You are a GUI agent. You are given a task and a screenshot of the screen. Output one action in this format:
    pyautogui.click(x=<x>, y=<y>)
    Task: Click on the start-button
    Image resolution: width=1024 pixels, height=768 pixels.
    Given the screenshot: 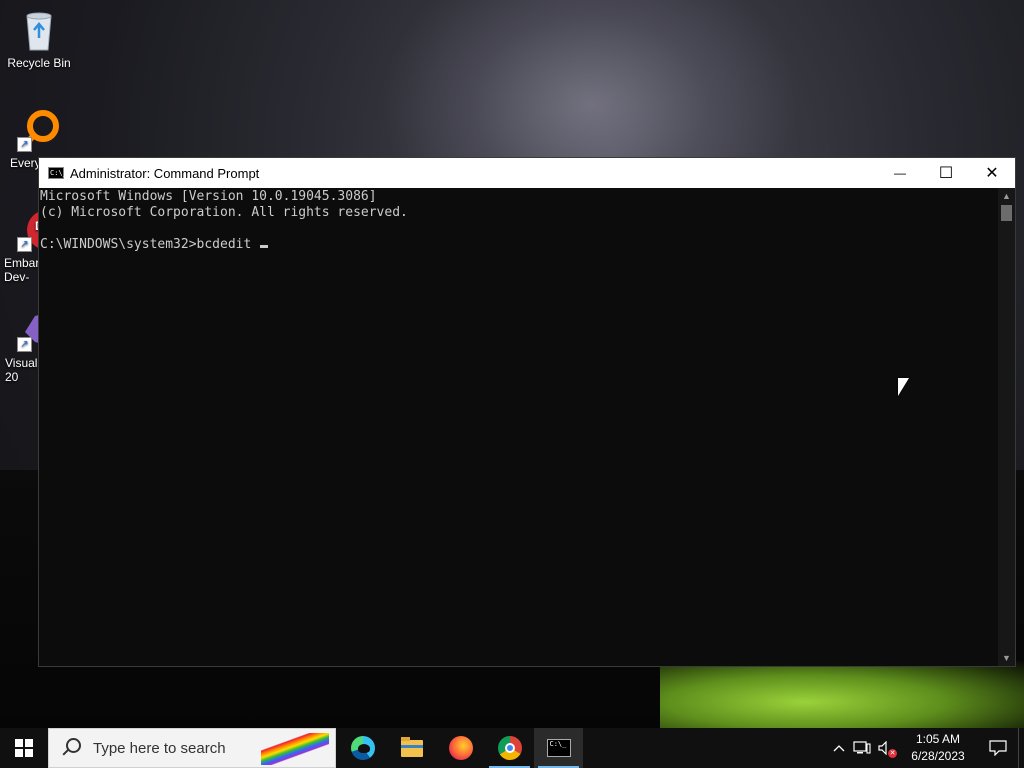 What is the action you would take?
    pyautogui.click(x=24, y=748)
    